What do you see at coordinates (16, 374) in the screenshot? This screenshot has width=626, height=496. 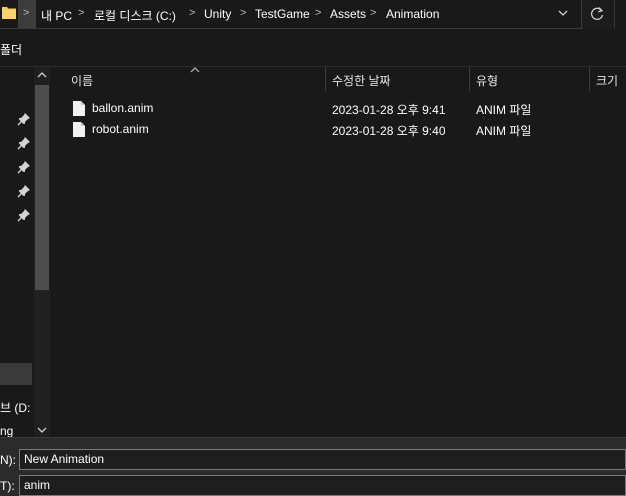 I see `nav-item-selected` at bounding box center [16, 374].